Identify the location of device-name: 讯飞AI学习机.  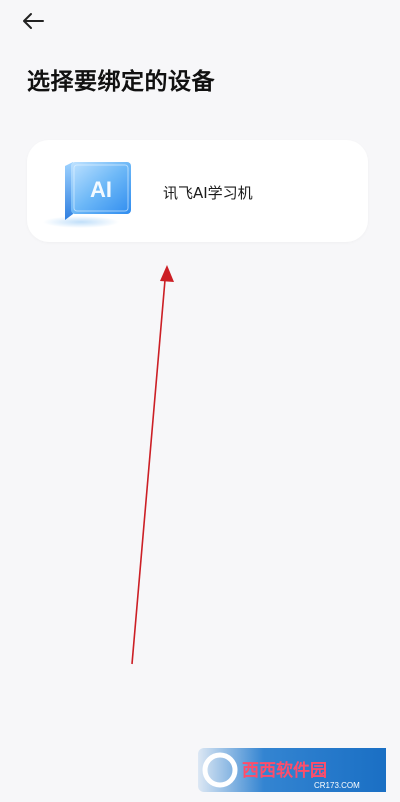
(208, 193).